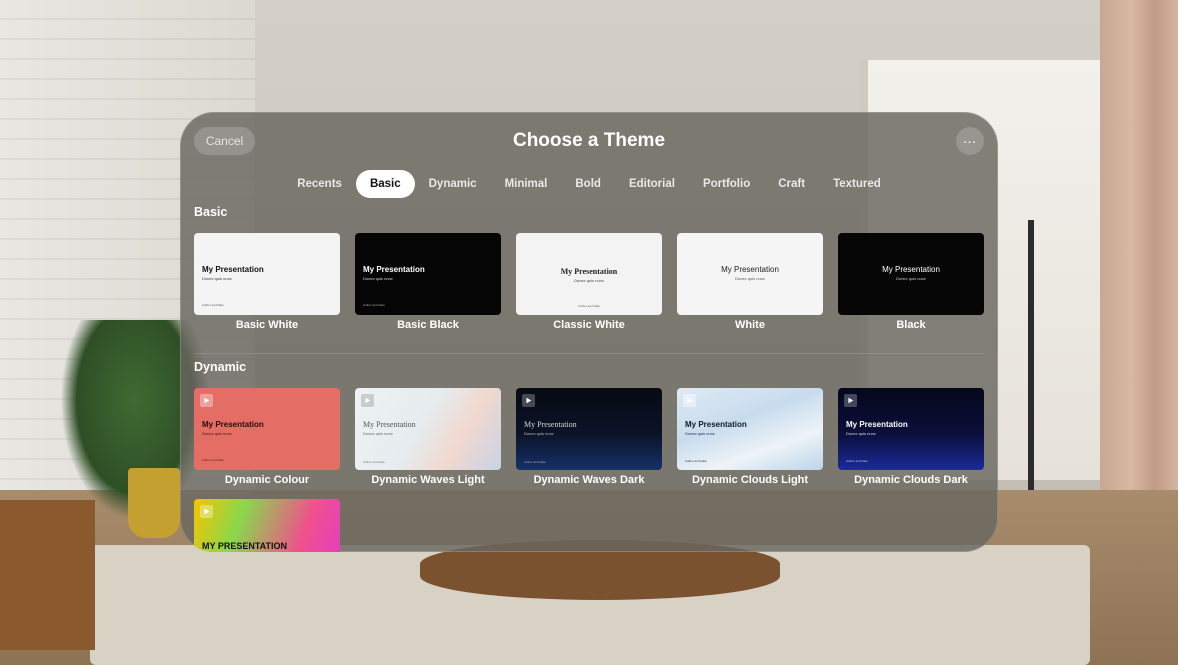 This screenshot has width=1178, height=665. Describe the element at coordinates (857, 184) in the screenshot. I see `tab-textured: Textured` at that location.